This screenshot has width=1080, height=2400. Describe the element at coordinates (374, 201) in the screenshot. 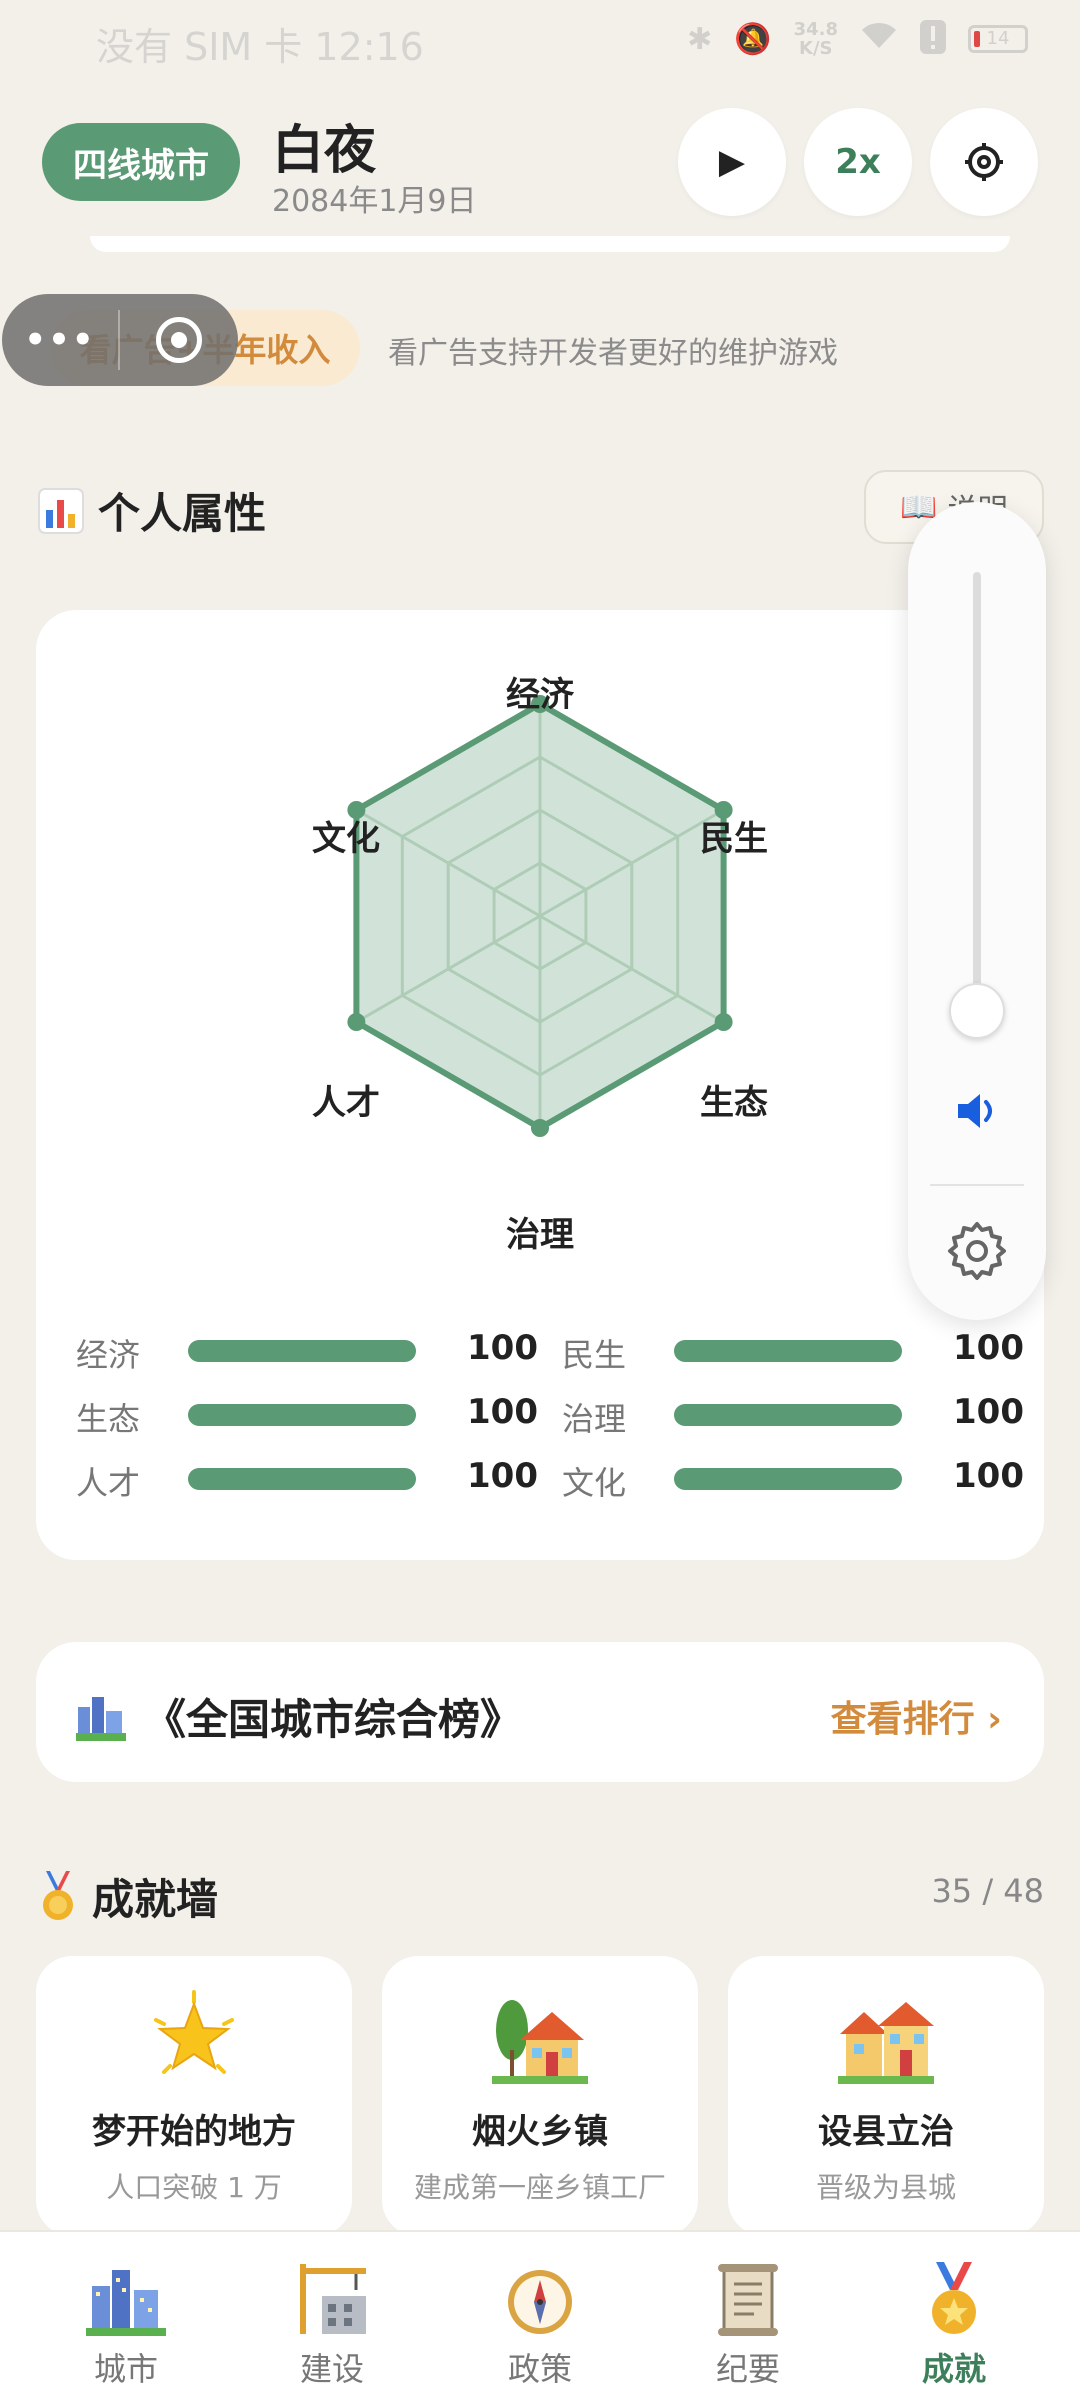

I see `game-date: 2084年1月9日` at that location.